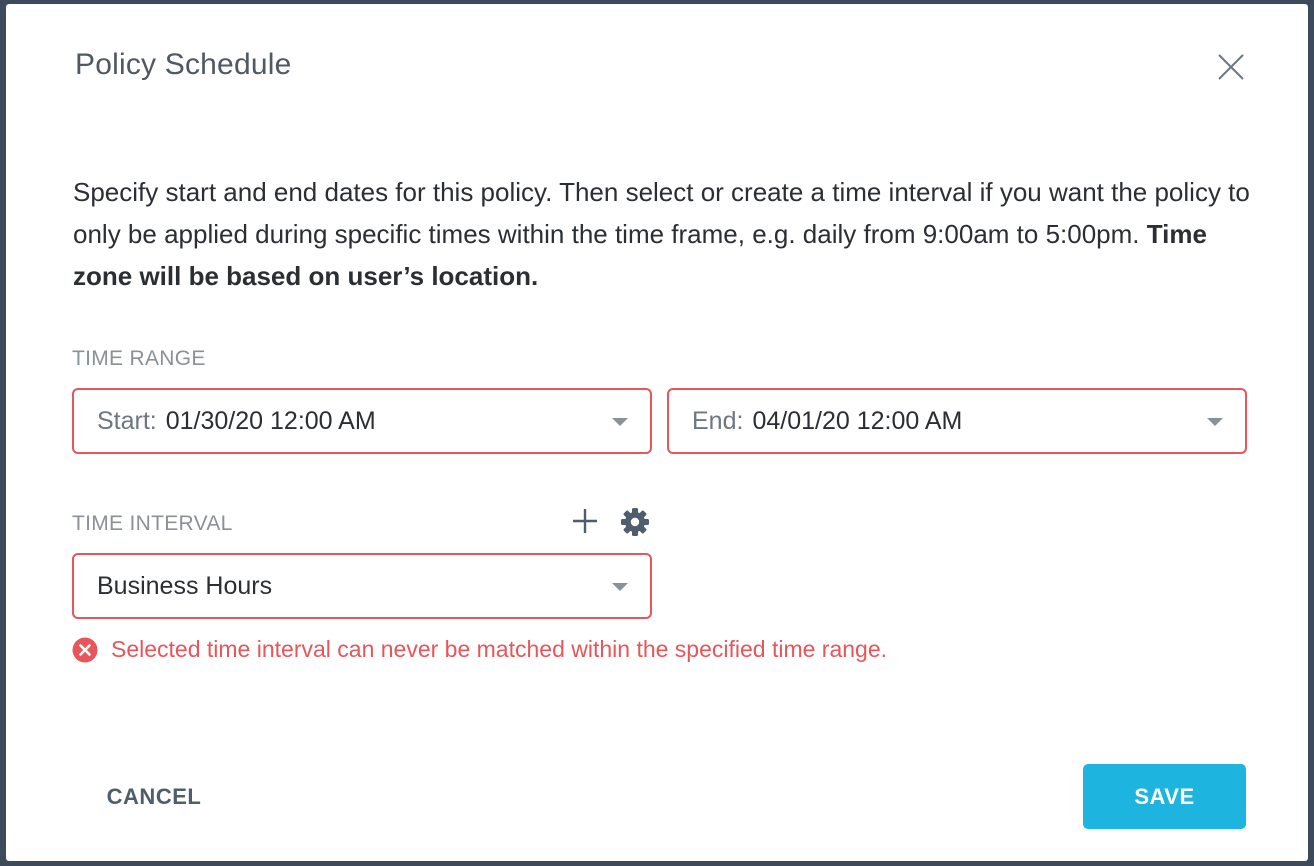 This screenshot has width=1314, height=866. What do you see at coordinates (85, 649) in the screenshot?
I see `error-icon` at bounding box center [85, 649].